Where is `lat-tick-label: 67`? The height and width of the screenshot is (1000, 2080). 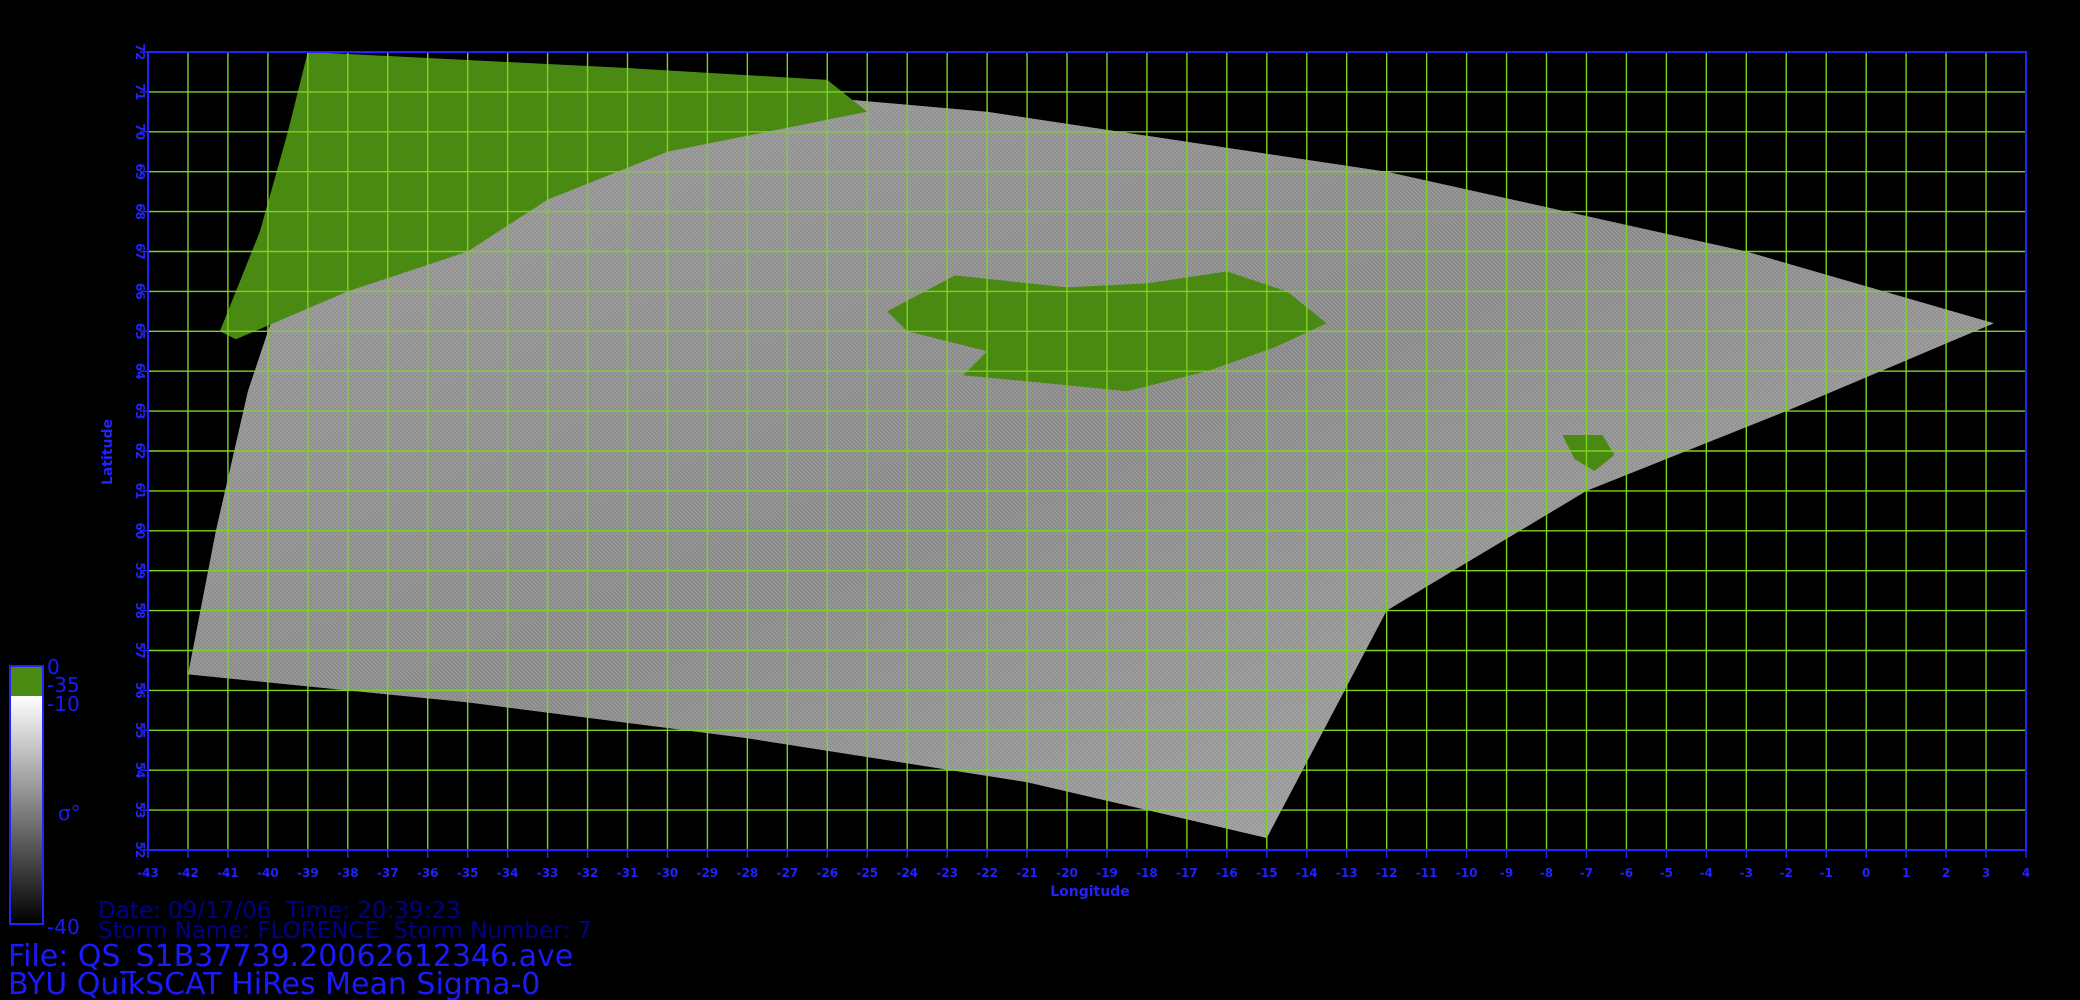 lat-tick-label: 67 is located at coordinates (140, 251).